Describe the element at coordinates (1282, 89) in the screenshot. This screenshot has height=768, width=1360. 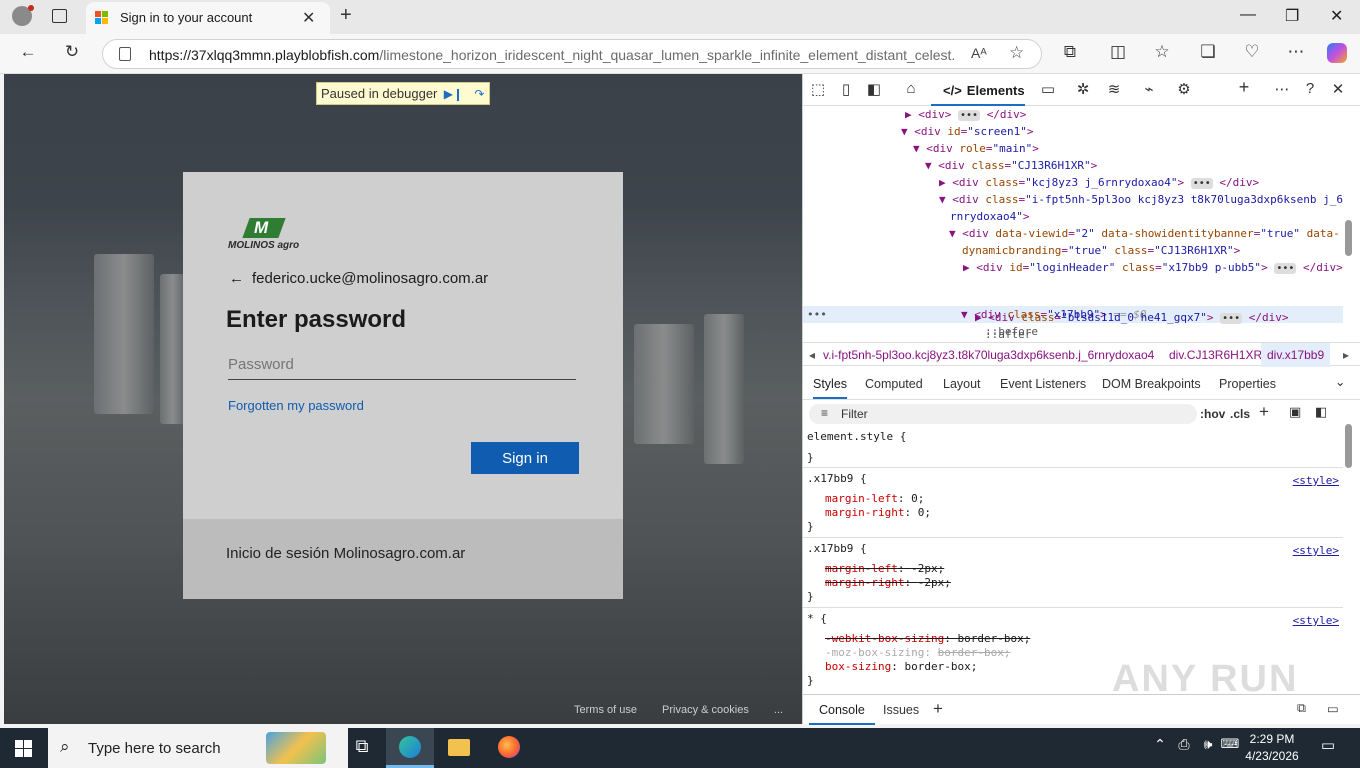
I see `devtools-more-icon: ⋯` at that location.